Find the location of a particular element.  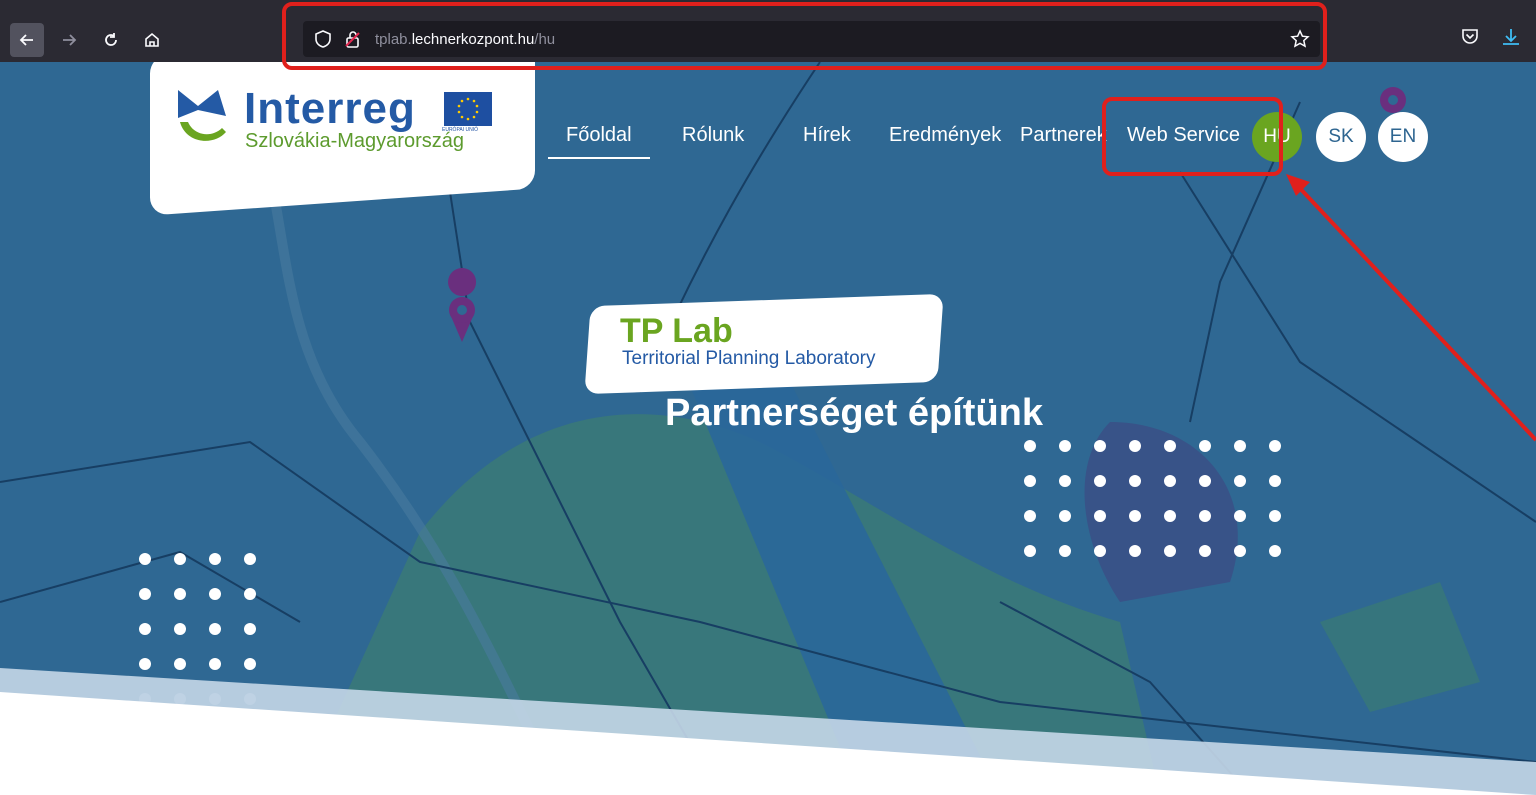

eu-caption: EURÓPAI UNIÓ is located at coordinates (460, 130).